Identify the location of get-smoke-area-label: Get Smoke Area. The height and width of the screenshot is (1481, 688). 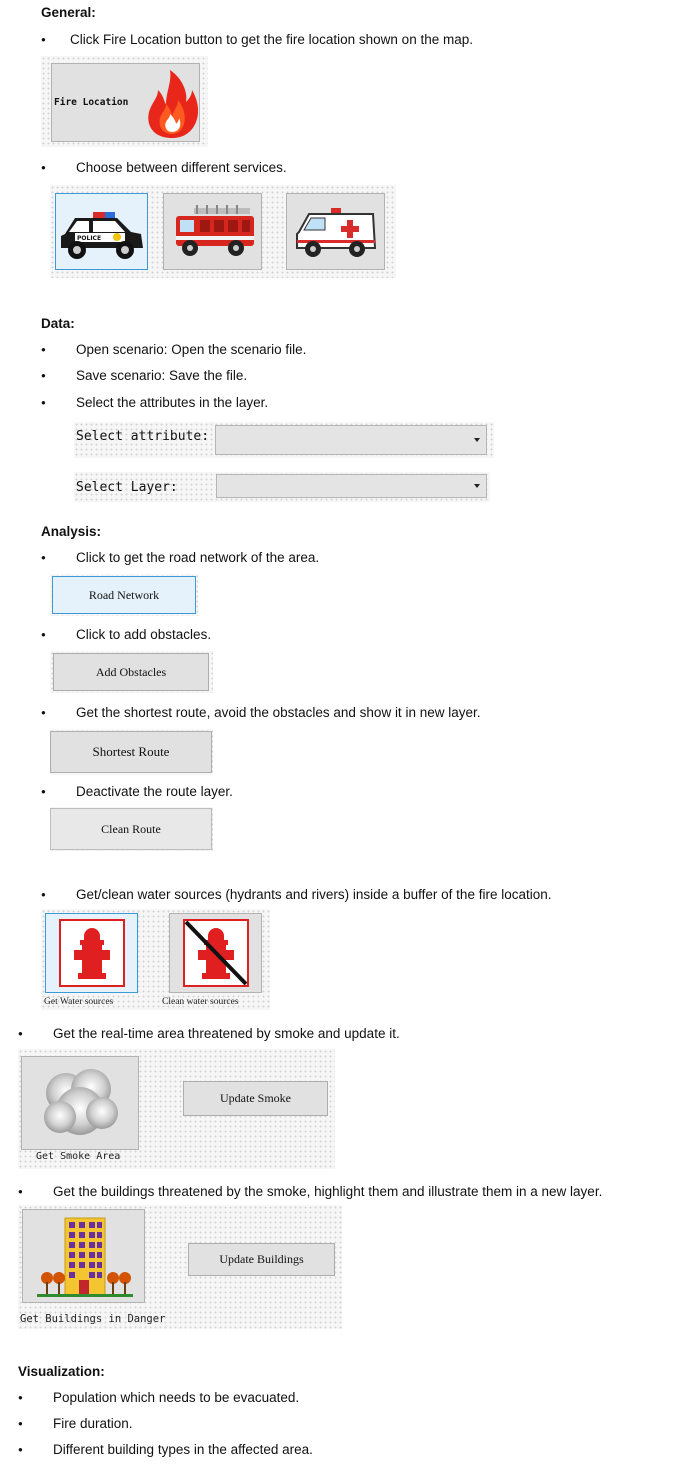
(78, 1156).